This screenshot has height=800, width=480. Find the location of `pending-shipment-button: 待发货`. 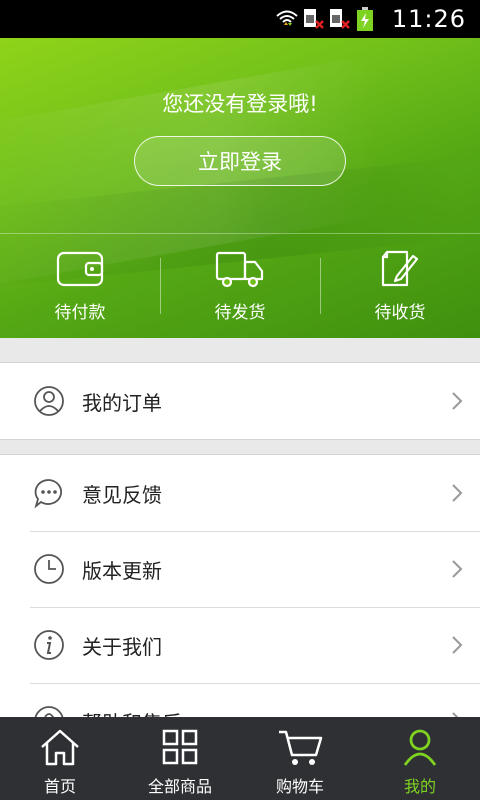

pending-shipment-button: 待发货 is located at coordinates (240, 286).